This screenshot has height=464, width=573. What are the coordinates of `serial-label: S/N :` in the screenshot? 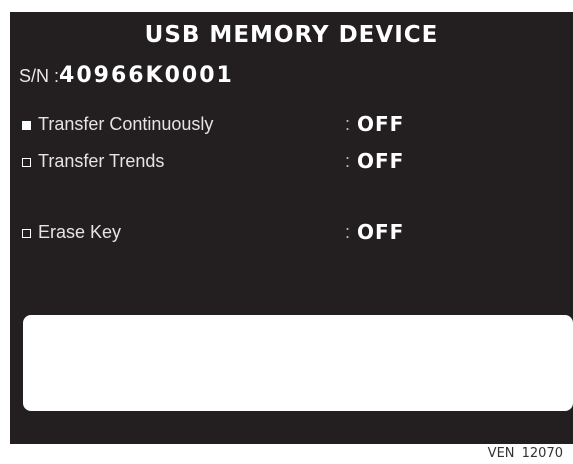 It's located at (39, 76).